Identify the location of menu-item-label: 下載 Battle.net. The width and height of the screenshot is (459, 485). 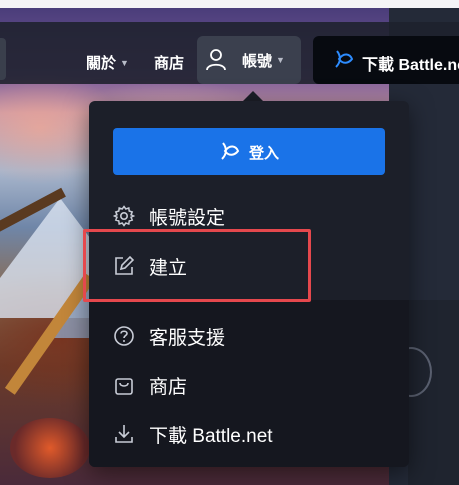
(211, 436).